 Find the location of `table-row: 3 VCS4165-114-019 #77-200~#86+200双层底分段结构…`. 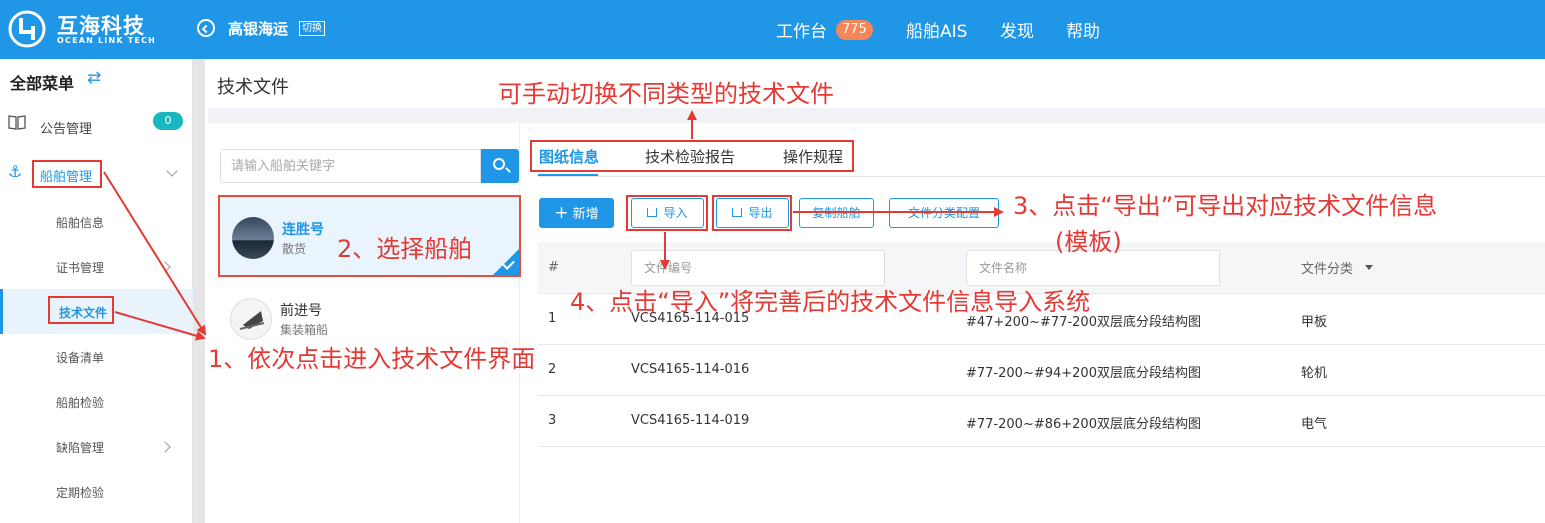

table-row: 3 VCS4165-114-019 #77-200~#86+200双层底分段结构… is located at coordinates (1041, 421).